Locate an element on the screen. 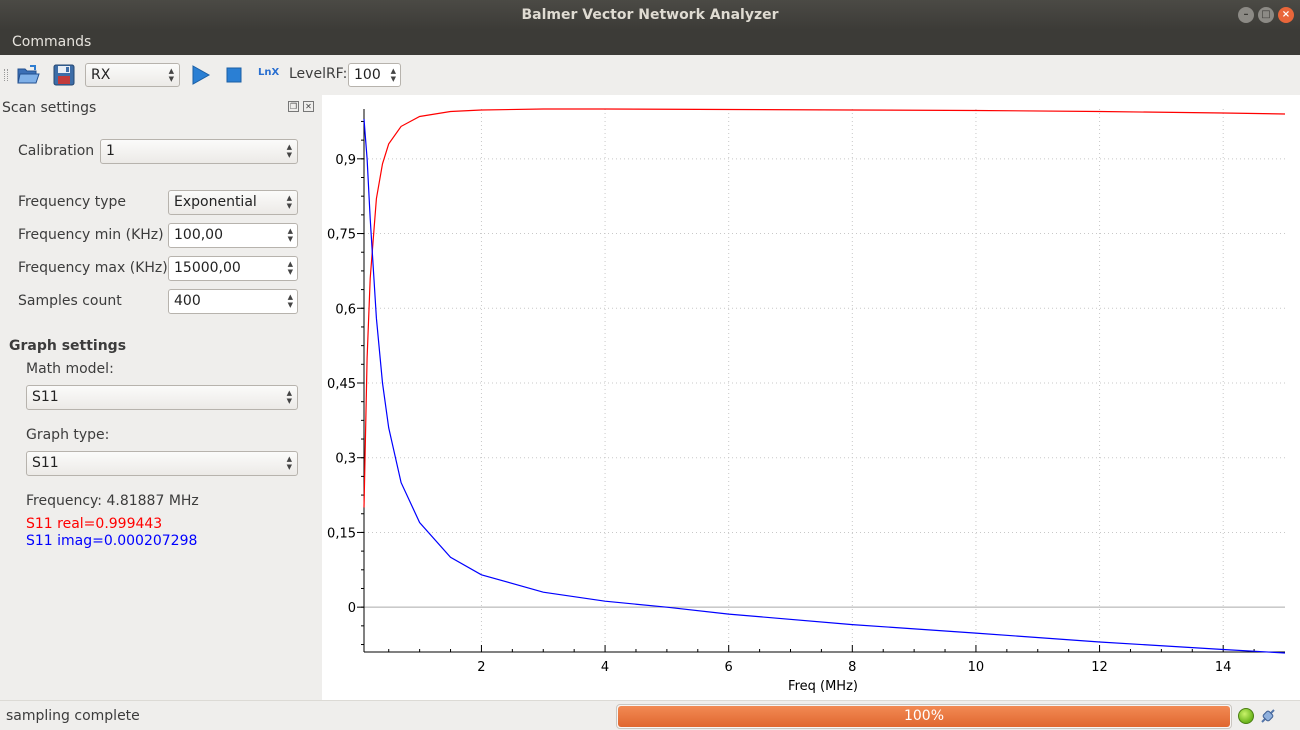  calibration-value: 1 is located at coordinates (110, 151).